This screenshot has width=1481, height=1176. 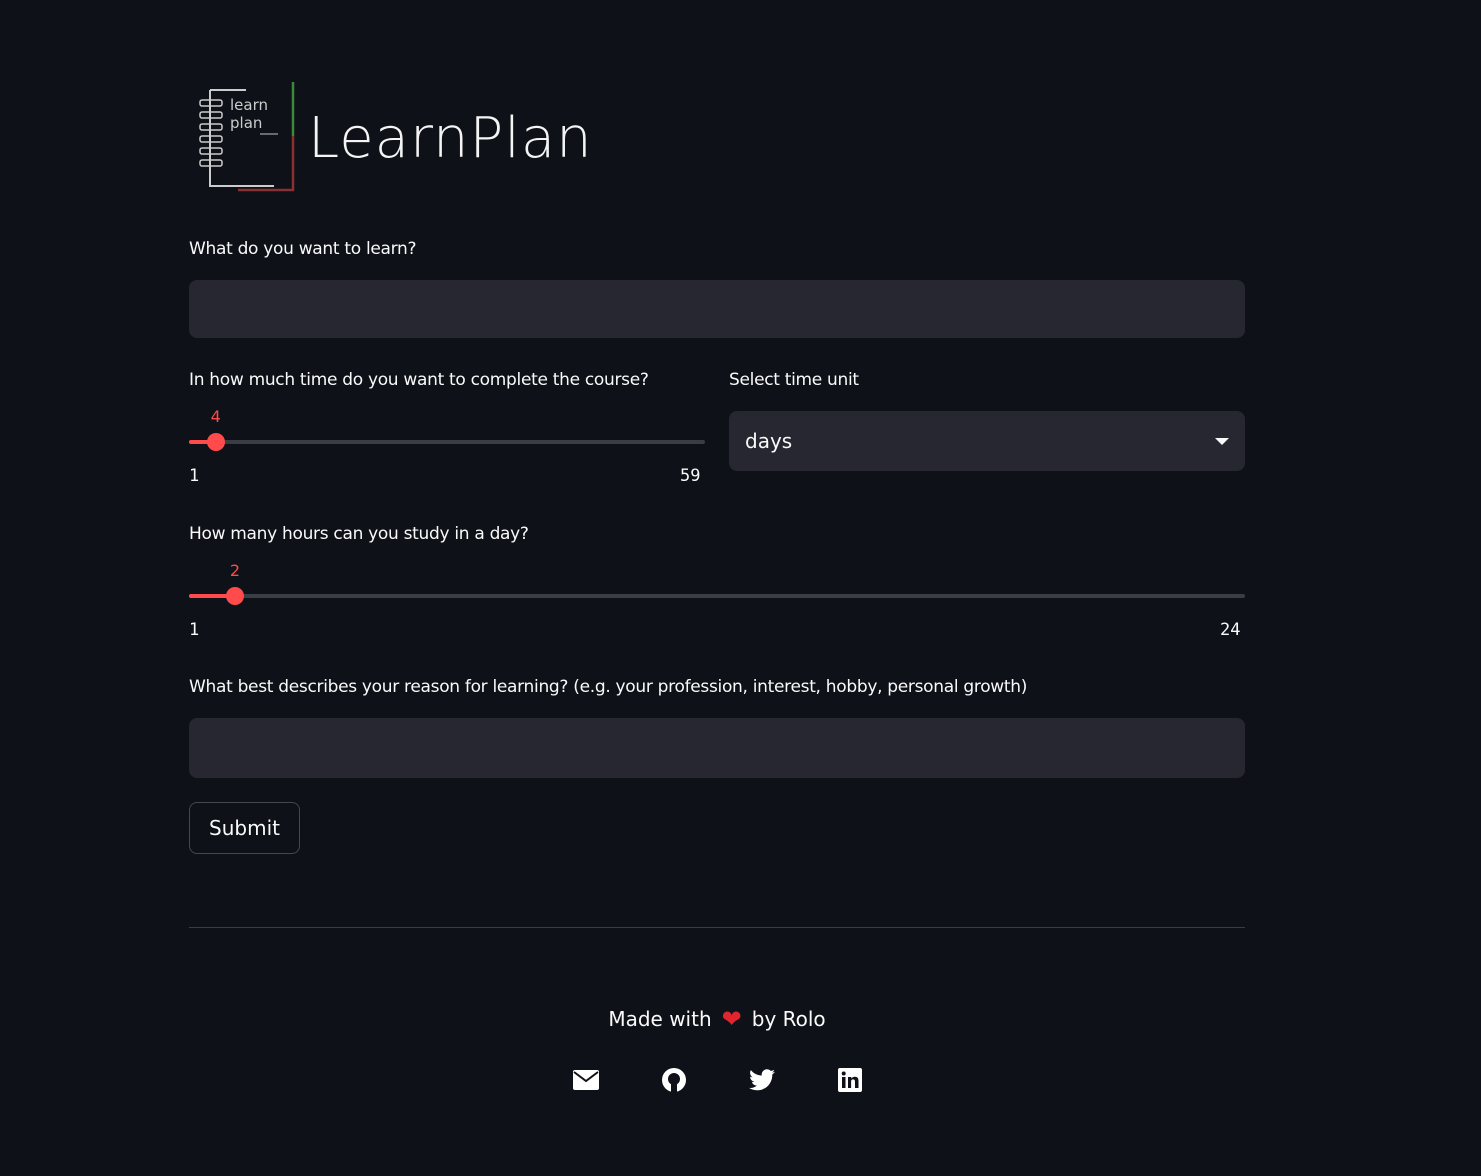 I want to click on social-links, so click(x=718, y=1080).